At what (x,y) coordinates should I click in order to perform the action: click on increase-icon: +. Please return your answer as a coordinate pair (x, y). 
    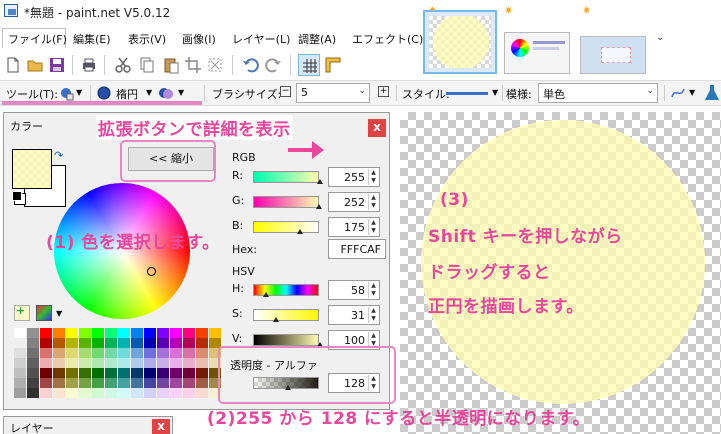
    Looking at the image, I should click on (383, 91).